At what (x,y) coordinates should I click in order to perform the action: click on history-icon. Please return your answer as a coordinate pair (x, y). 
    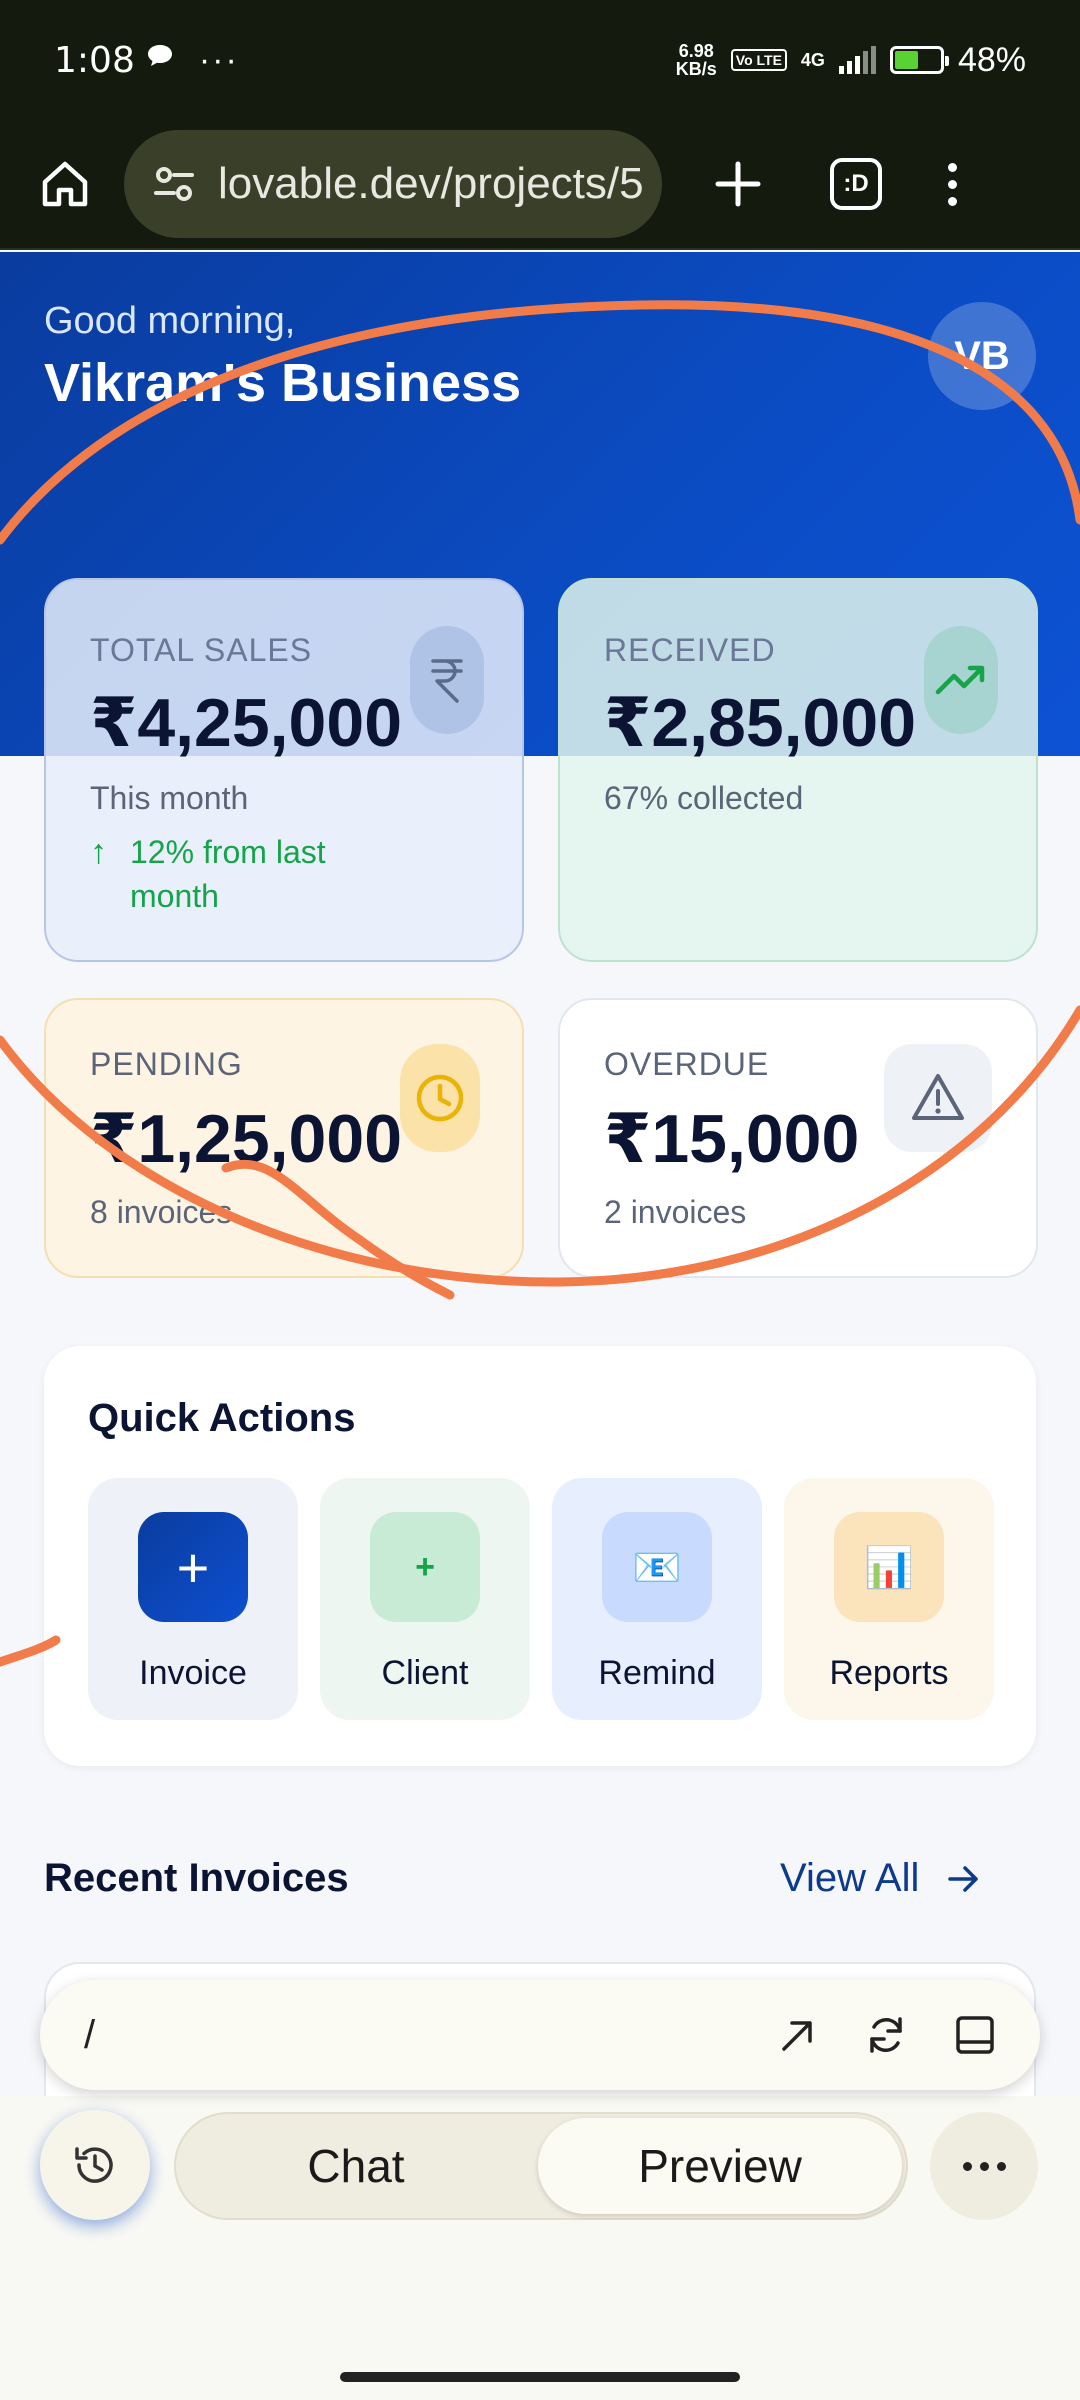
    Looking at the image, I should click on (94, 2165).